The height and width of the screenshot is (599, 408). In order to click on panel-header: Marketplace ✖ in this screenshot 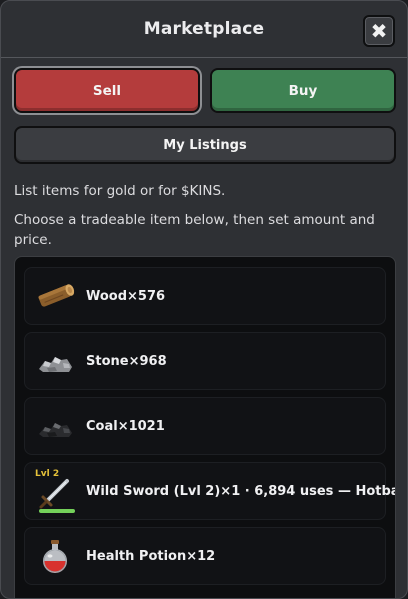, I will do `click(204, 29)`.